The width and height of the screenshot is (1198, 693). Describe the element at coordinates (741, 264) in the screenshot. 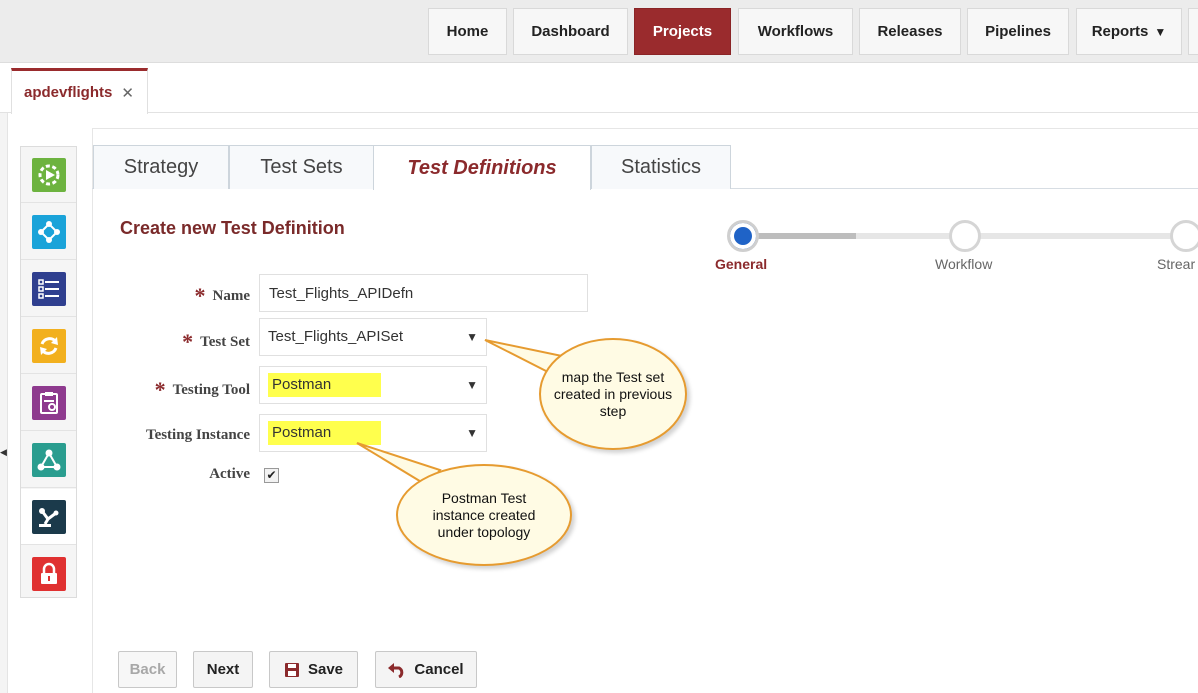

I see `step-general-label: General` at that location.